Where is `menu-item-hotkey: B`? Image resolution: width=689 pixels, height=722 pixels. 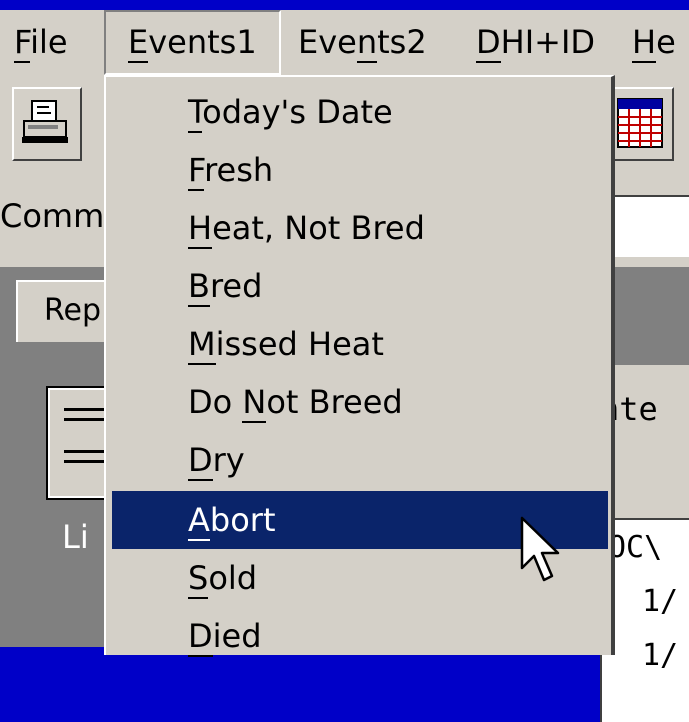
menu-item-hotkey: B is located at coordinates (199, 287).